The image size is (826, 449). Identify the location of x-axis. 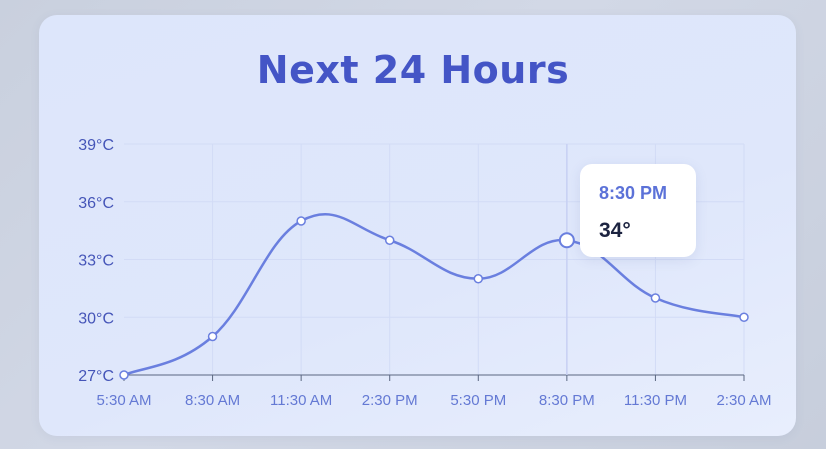
(434, 377).